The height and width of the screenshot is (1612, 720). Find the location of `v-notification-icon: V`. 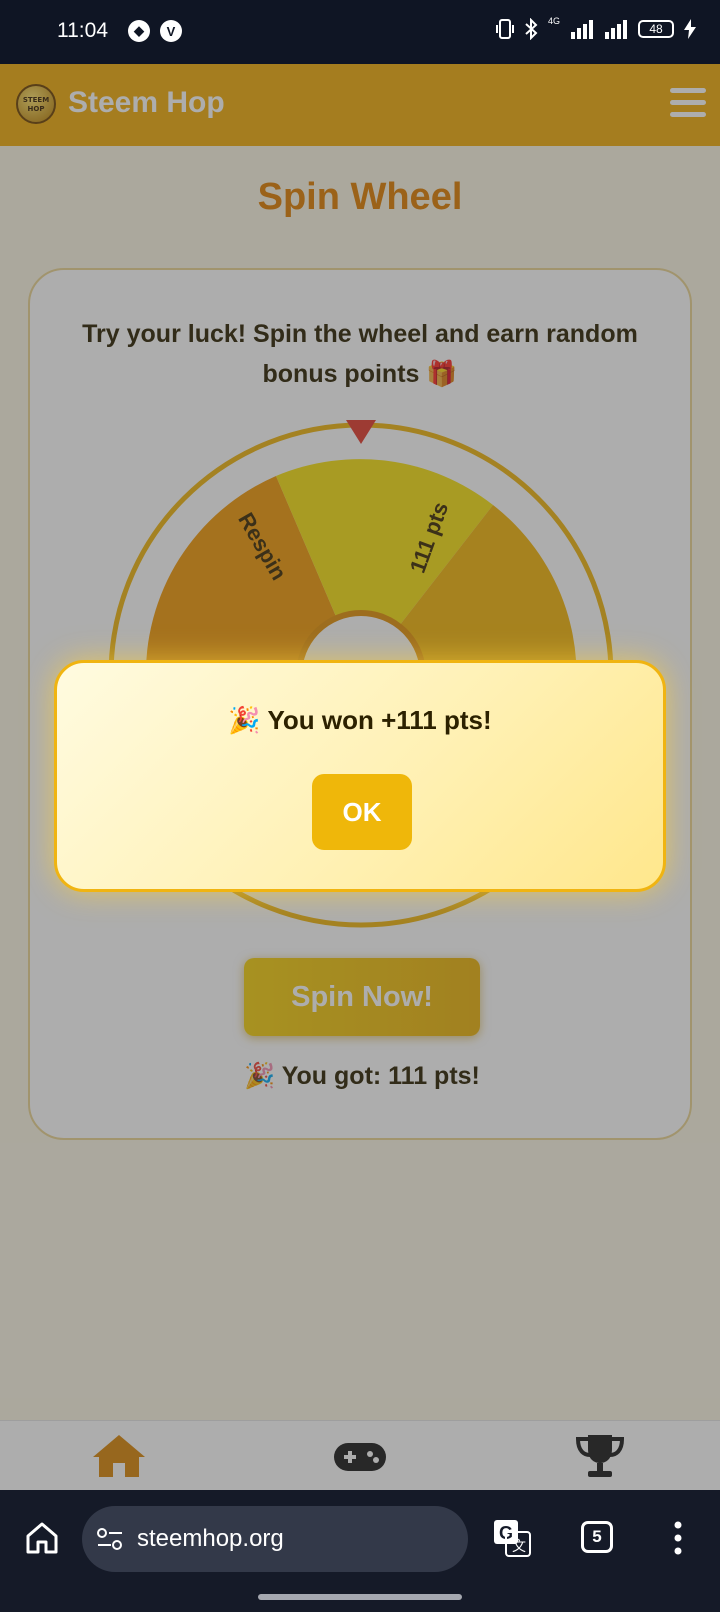

v-notification-icon: V is located at coordinates (171, 31).